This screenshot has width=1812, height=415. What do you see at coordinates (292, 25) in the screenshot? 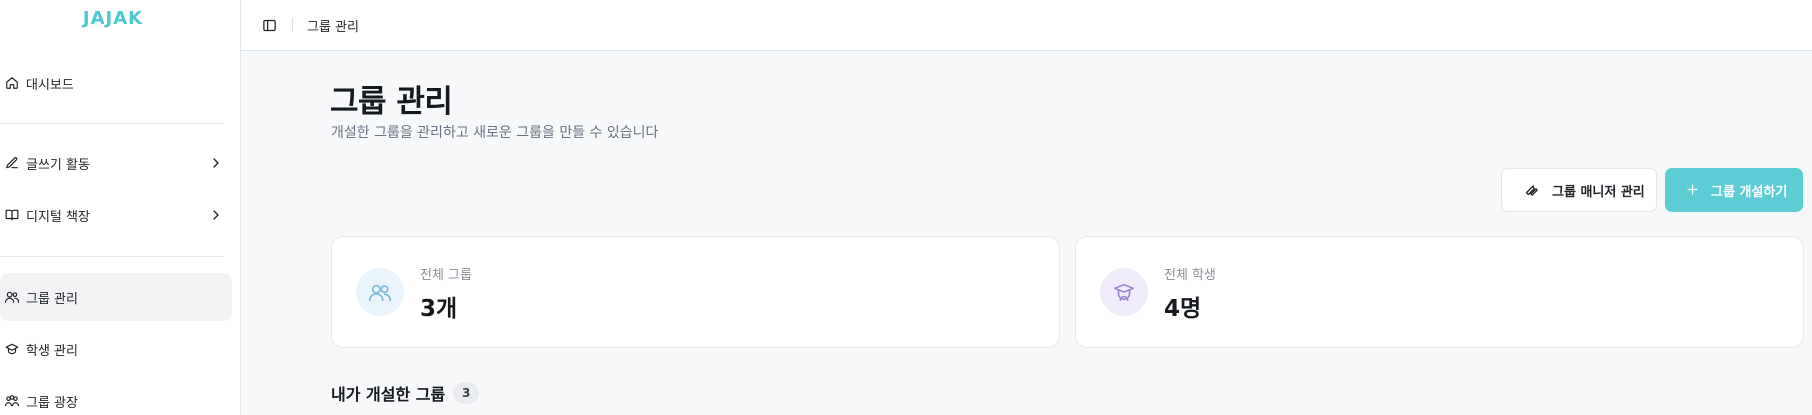
I see `topbar-separator` at bounding box center [292, 25].